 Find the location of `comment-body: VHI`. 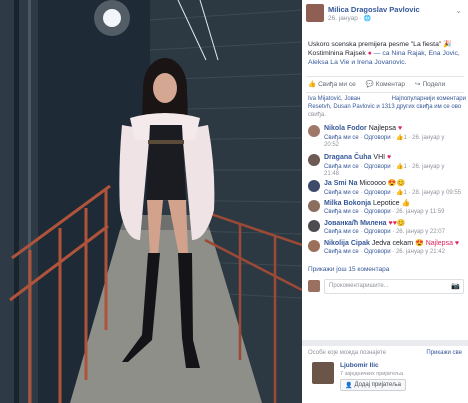

comment-body: VHI is located at coordinates (379, 157).